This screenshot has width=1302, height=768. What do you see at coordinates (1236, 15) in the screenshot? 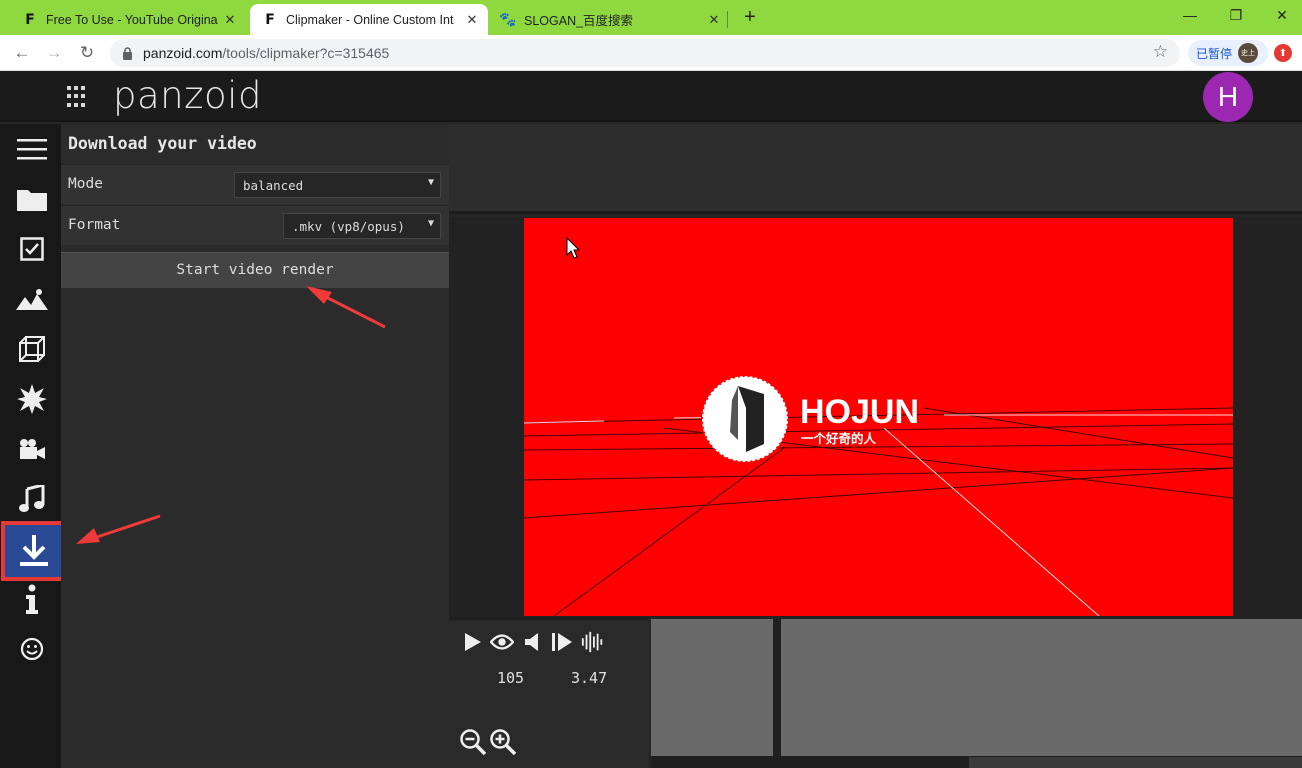
I see `restore-icon: ❐` at bounding box center [1236, 15].